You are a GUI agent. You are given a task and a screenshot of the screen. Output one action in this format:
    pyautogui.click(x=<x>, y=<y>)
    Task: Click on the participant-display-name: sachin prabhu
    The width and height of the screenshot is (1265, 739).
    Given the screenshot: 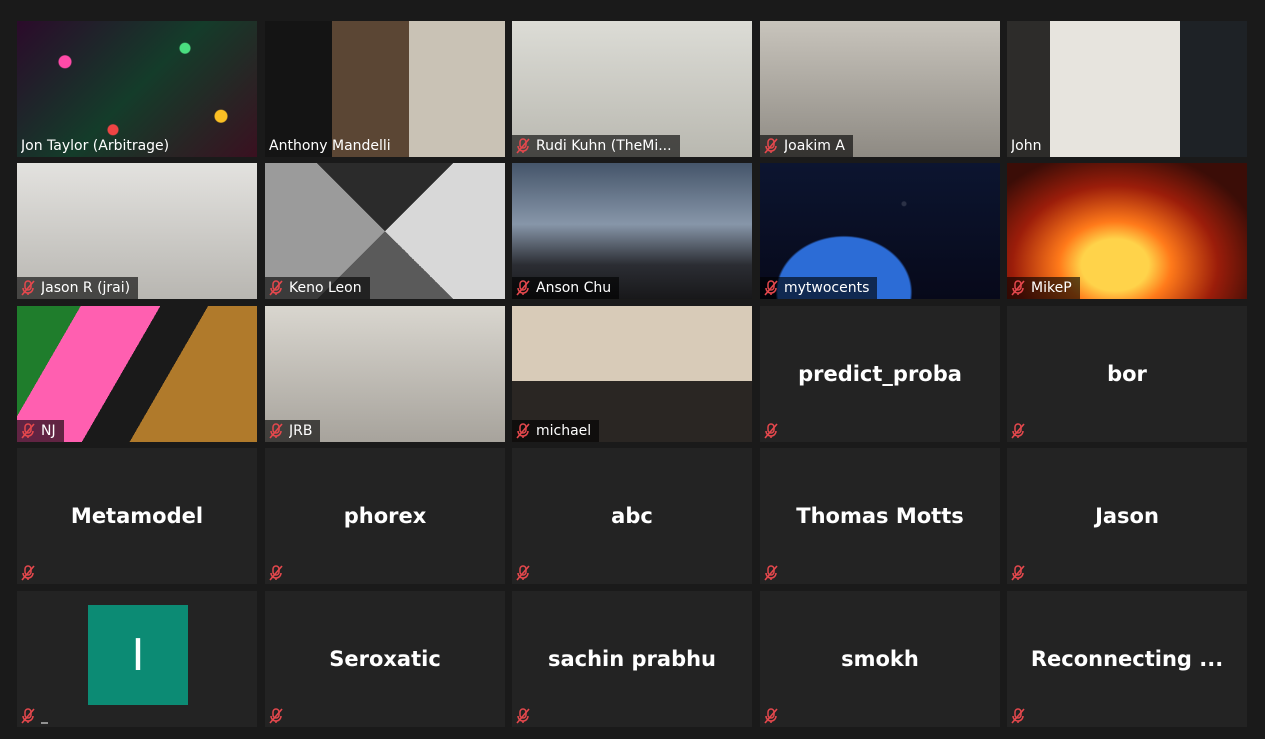 What is the action you would take?
    pyautogui.click(x=632, y=659)
    